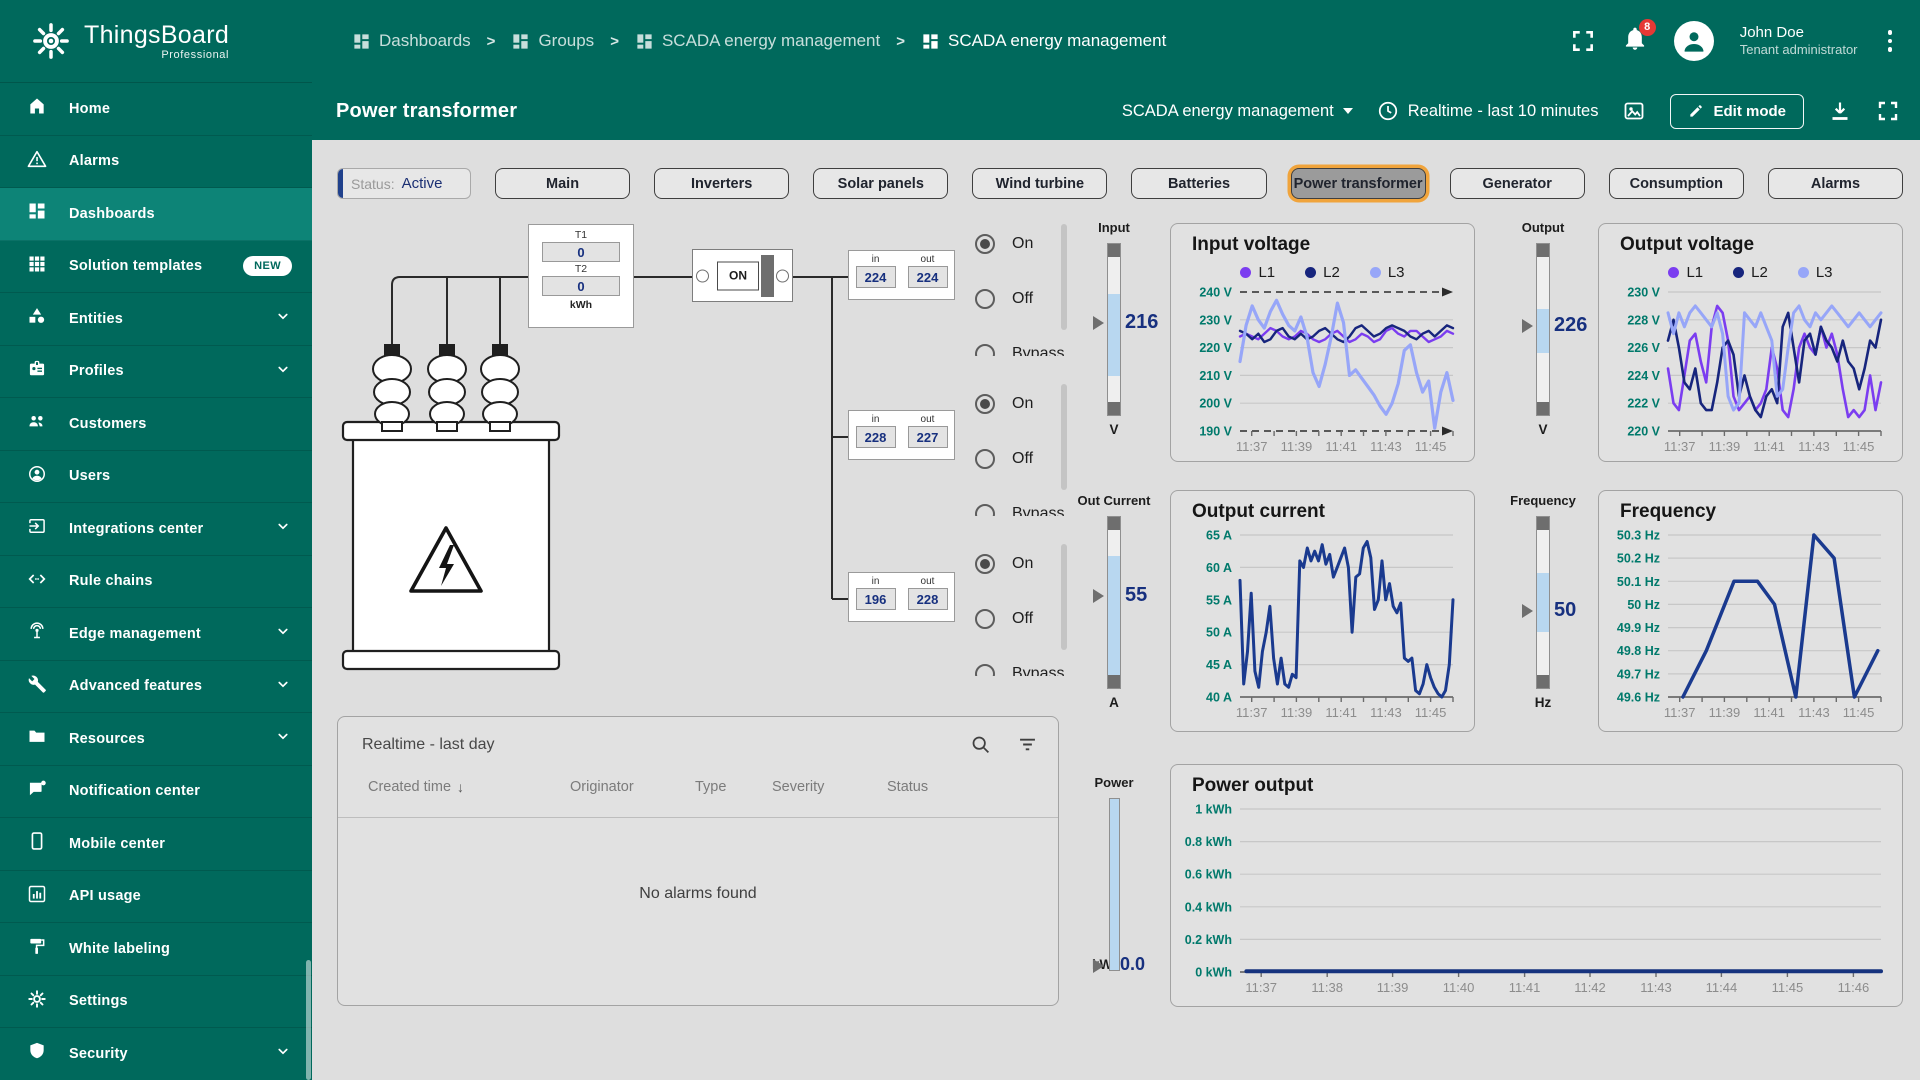  I want to click on user-info: John Doe Tenant administrator, so click(1799, 41).